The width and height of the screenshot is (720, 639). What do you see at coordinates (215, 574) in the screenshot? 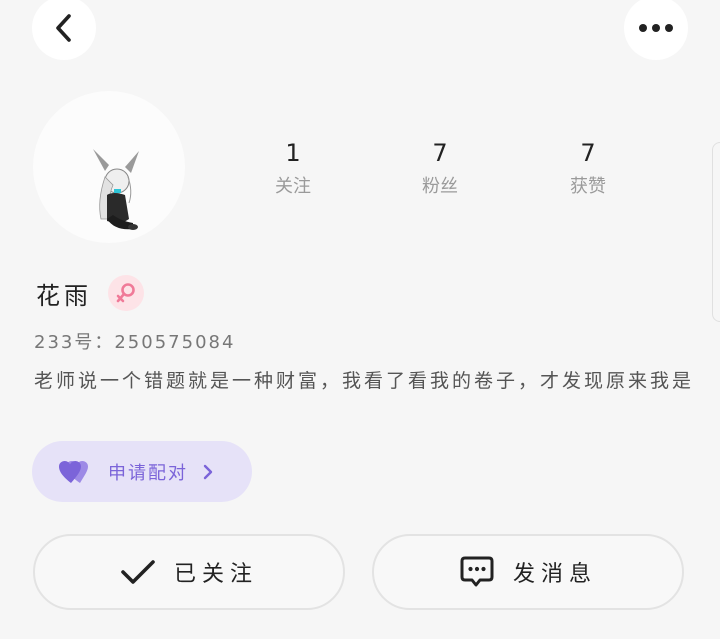
I see `followed-label: 已关注` at bounding box center [215, 574].